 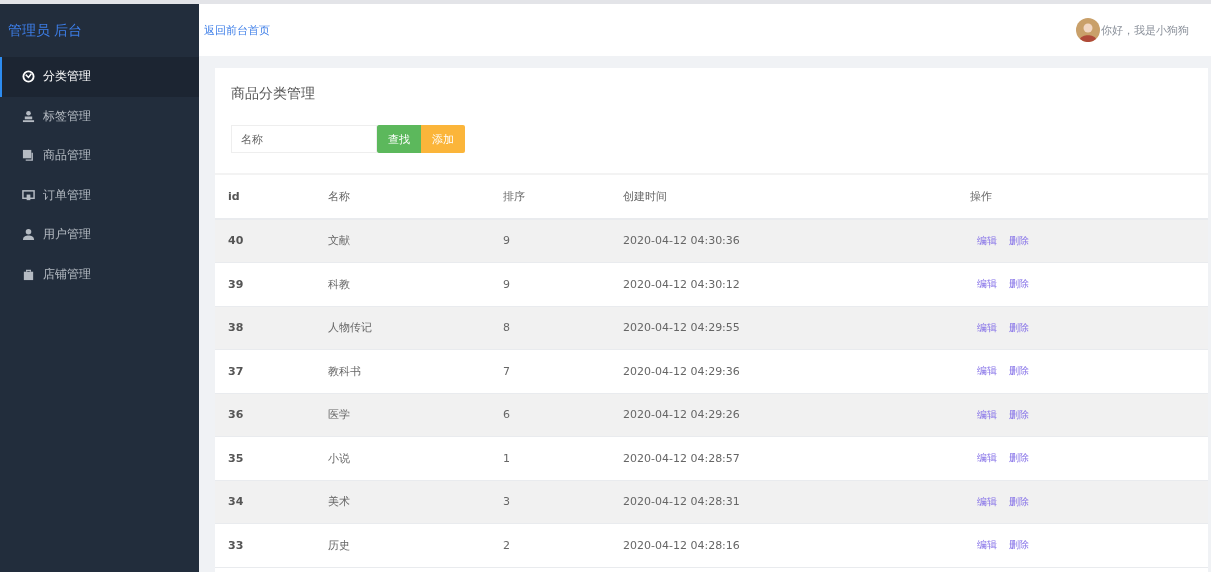 What do you see at coordinates (682, 371) in the screenshot?
I see `table-cell-text: 2020-04-12 04:29:36` at bounding box center [682, 371].